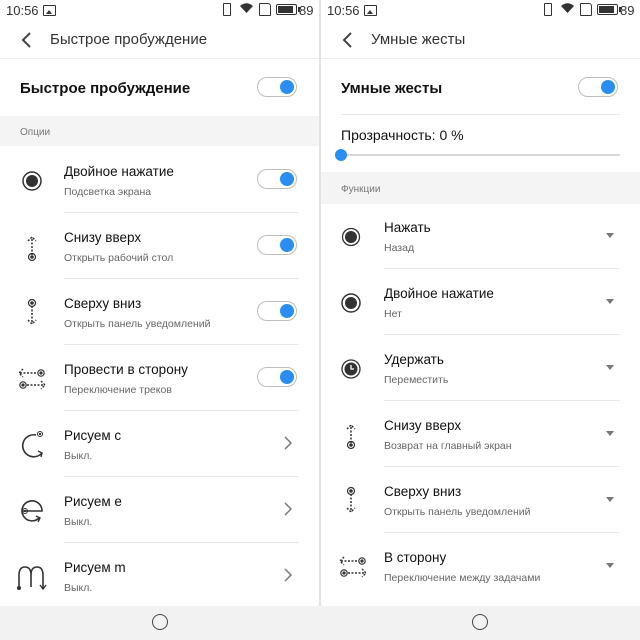 The image size is (640, 640). I want to click on item-title: В сторону, so click(415, 557).